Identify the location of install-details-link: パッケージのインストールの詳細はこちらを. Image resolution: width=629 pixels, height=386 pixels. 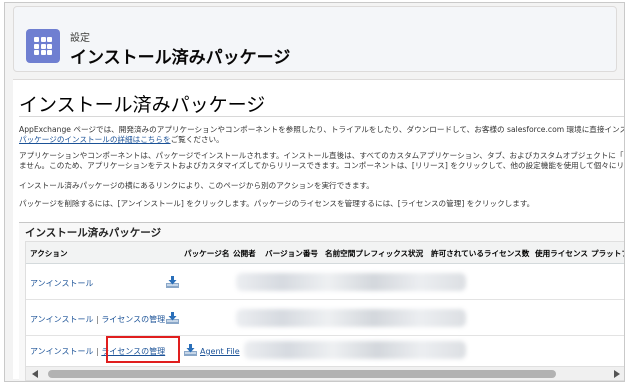
(95, 139).